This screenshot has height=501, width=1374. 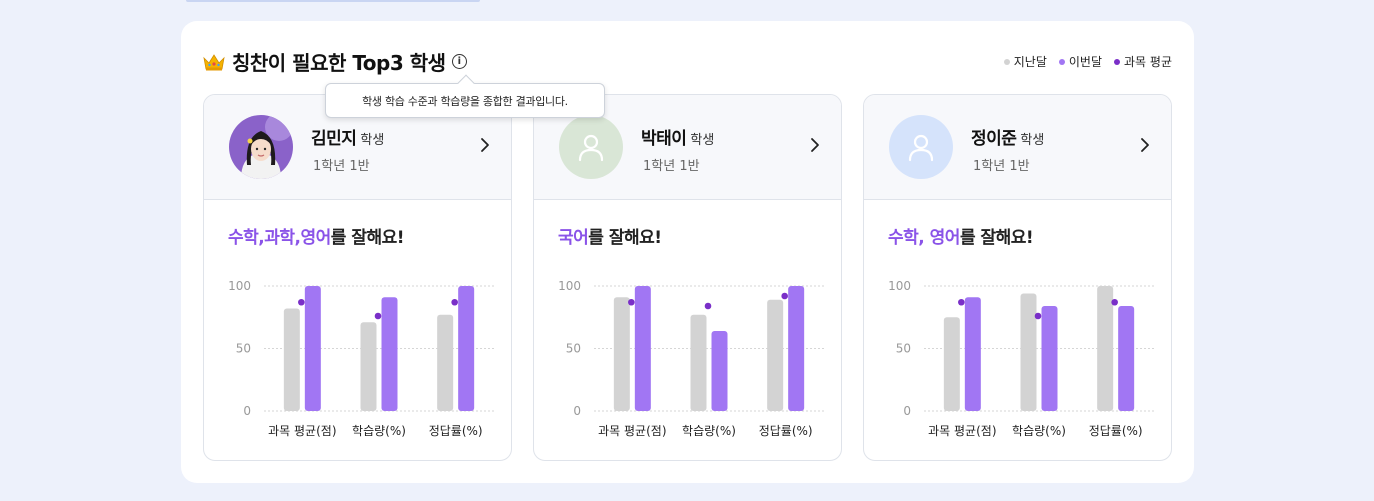 I want to click on crown-icon, so click(x=214, y=61).